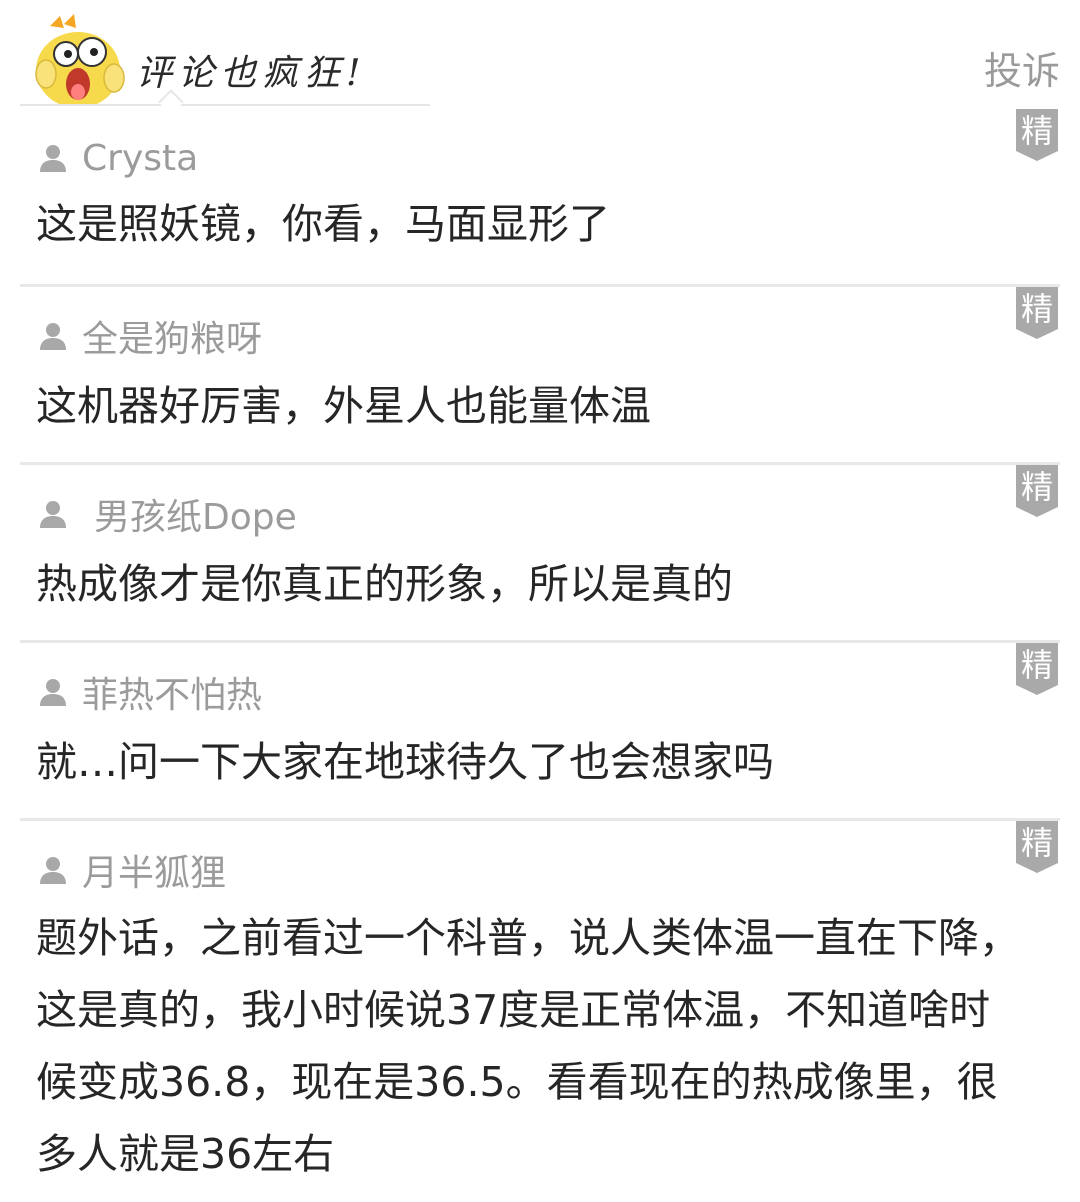  I want to click on username: Crysta, so click(140, 158).